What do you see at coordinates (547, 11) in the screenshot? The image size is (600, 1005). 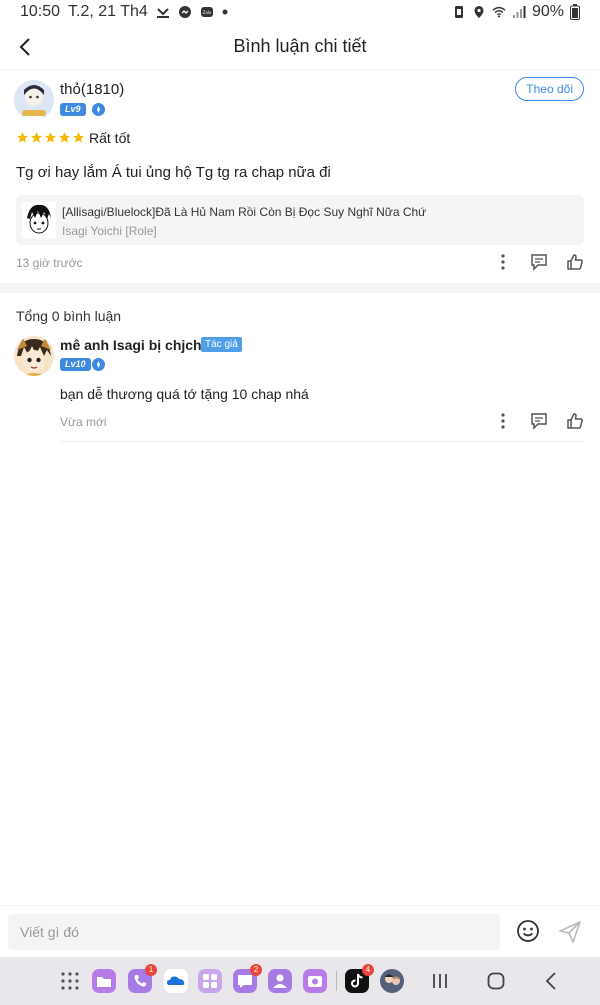 I see `battery-percent: 90%` at bounding box center [547, 11].